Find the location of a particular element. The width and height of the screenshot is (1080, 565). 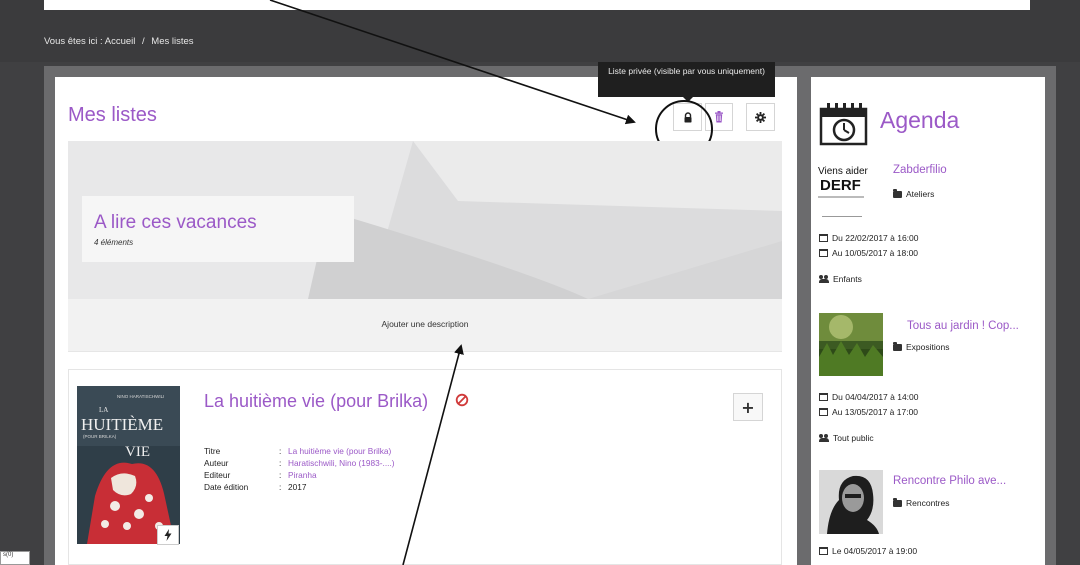

cover-author: NINO HARATISCHWILI is located at coordinates (140, 396).